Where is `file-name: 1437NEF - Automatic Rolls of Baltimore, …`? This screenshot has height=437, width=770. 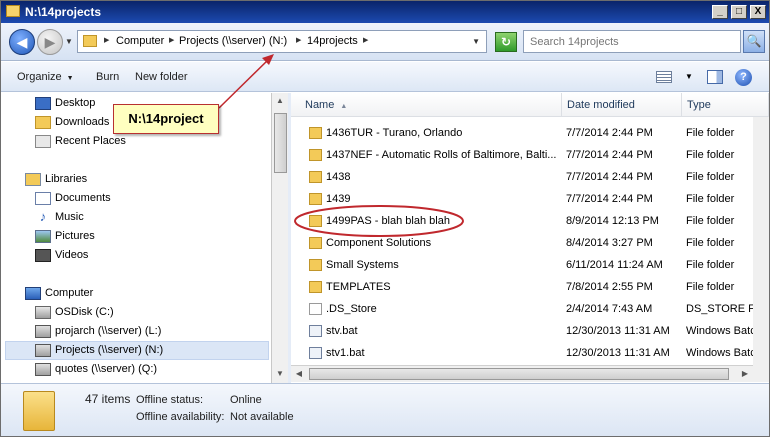
file-name: 1437NEF - Automatic Rolls of Baltimore, … is located at coordinates (441, 155).